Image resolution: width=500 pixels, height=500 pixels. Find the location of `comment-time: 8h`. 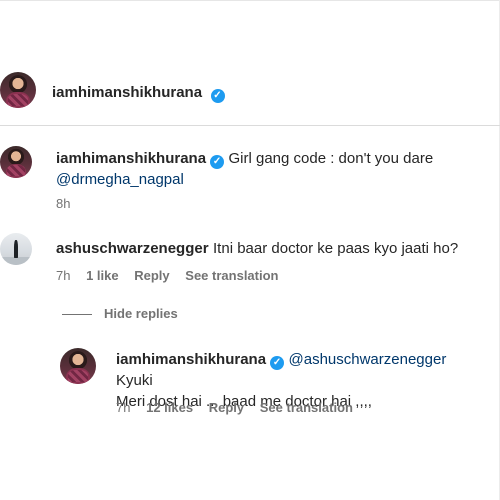

comment-time: 8h is located at coordinates (63, 203).